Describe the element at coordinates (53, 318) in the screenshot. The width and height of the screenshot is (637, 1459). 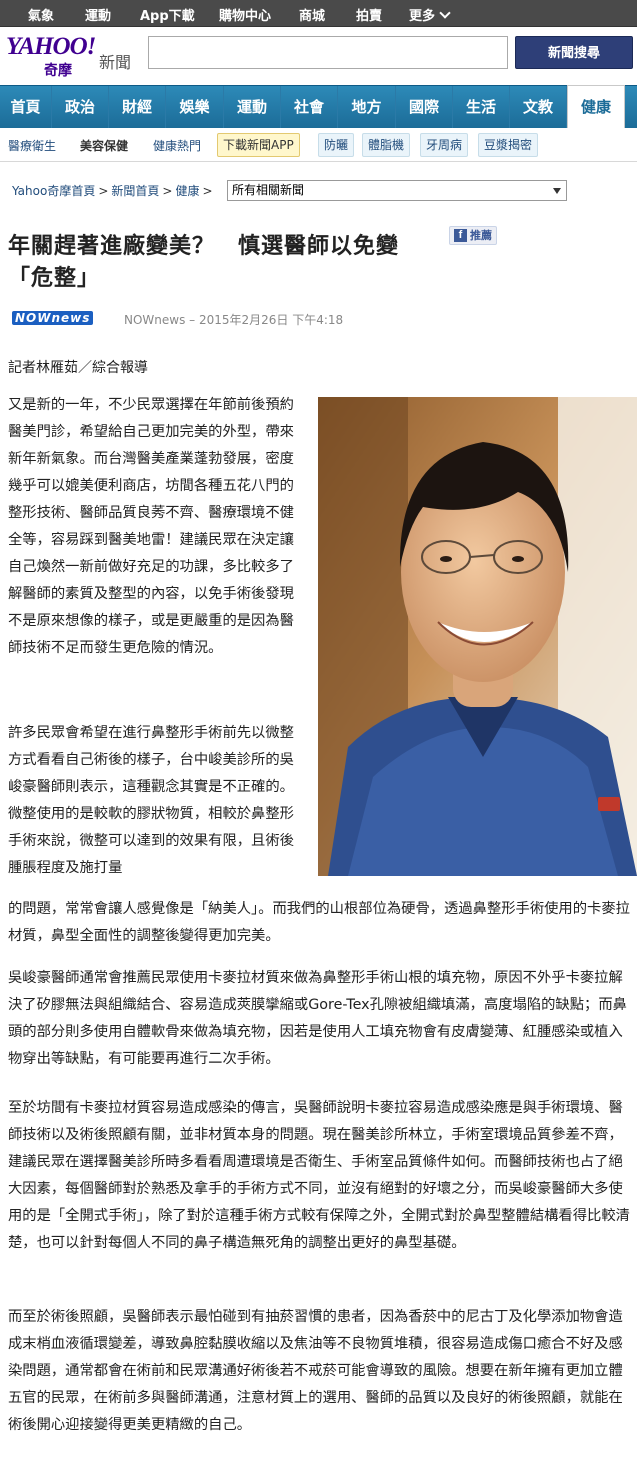
I see `source-logo-text: NOWnews` at that location.